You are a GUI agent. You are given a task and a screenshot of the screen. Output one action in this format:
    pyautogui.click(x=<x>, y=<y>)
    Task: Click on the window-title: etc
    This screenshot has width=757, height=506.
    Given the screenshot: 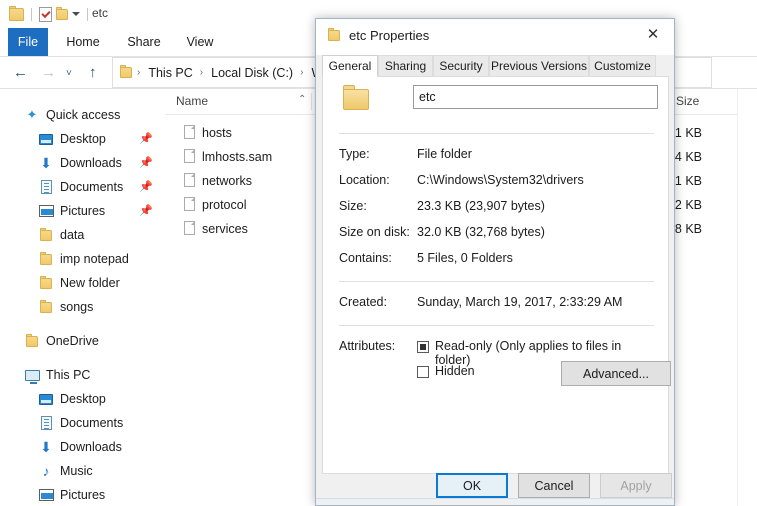 What is the action you would take?
    pyautogui.click(x=100, y=13)
    